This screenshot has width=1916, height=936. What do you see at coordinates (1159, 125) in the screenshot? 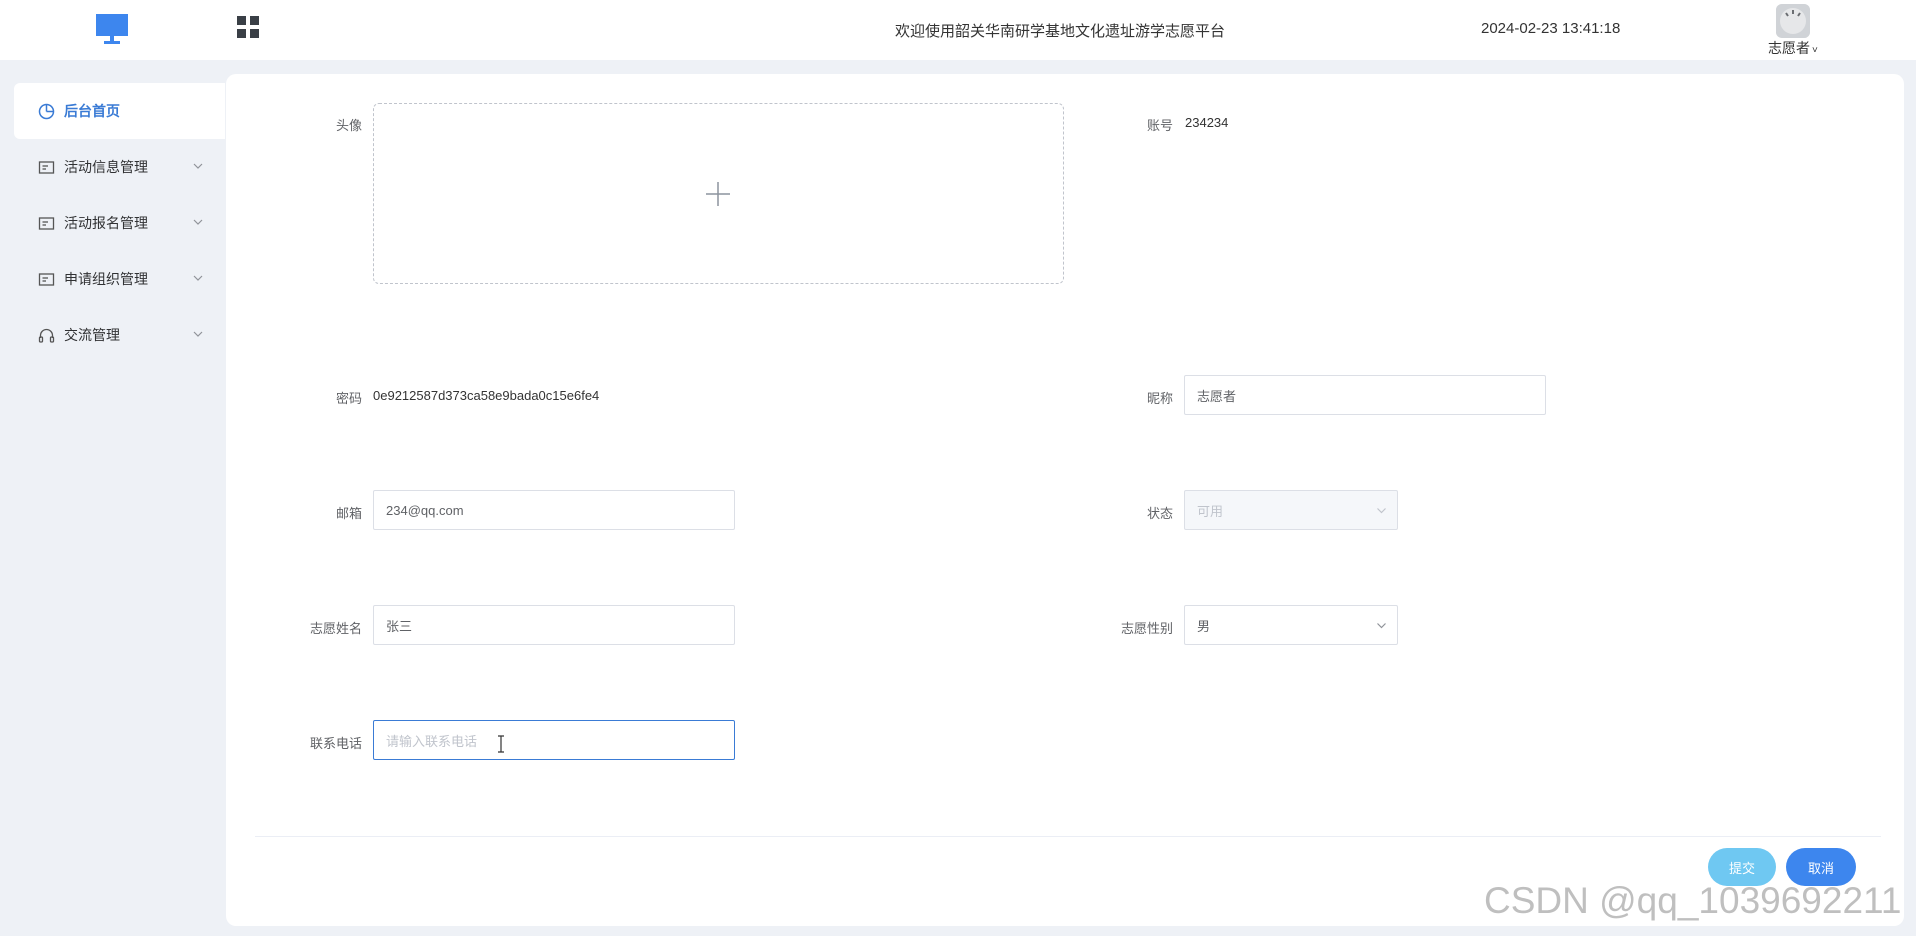
I see `account-label: 账号` at bounding box center [1159, 125].